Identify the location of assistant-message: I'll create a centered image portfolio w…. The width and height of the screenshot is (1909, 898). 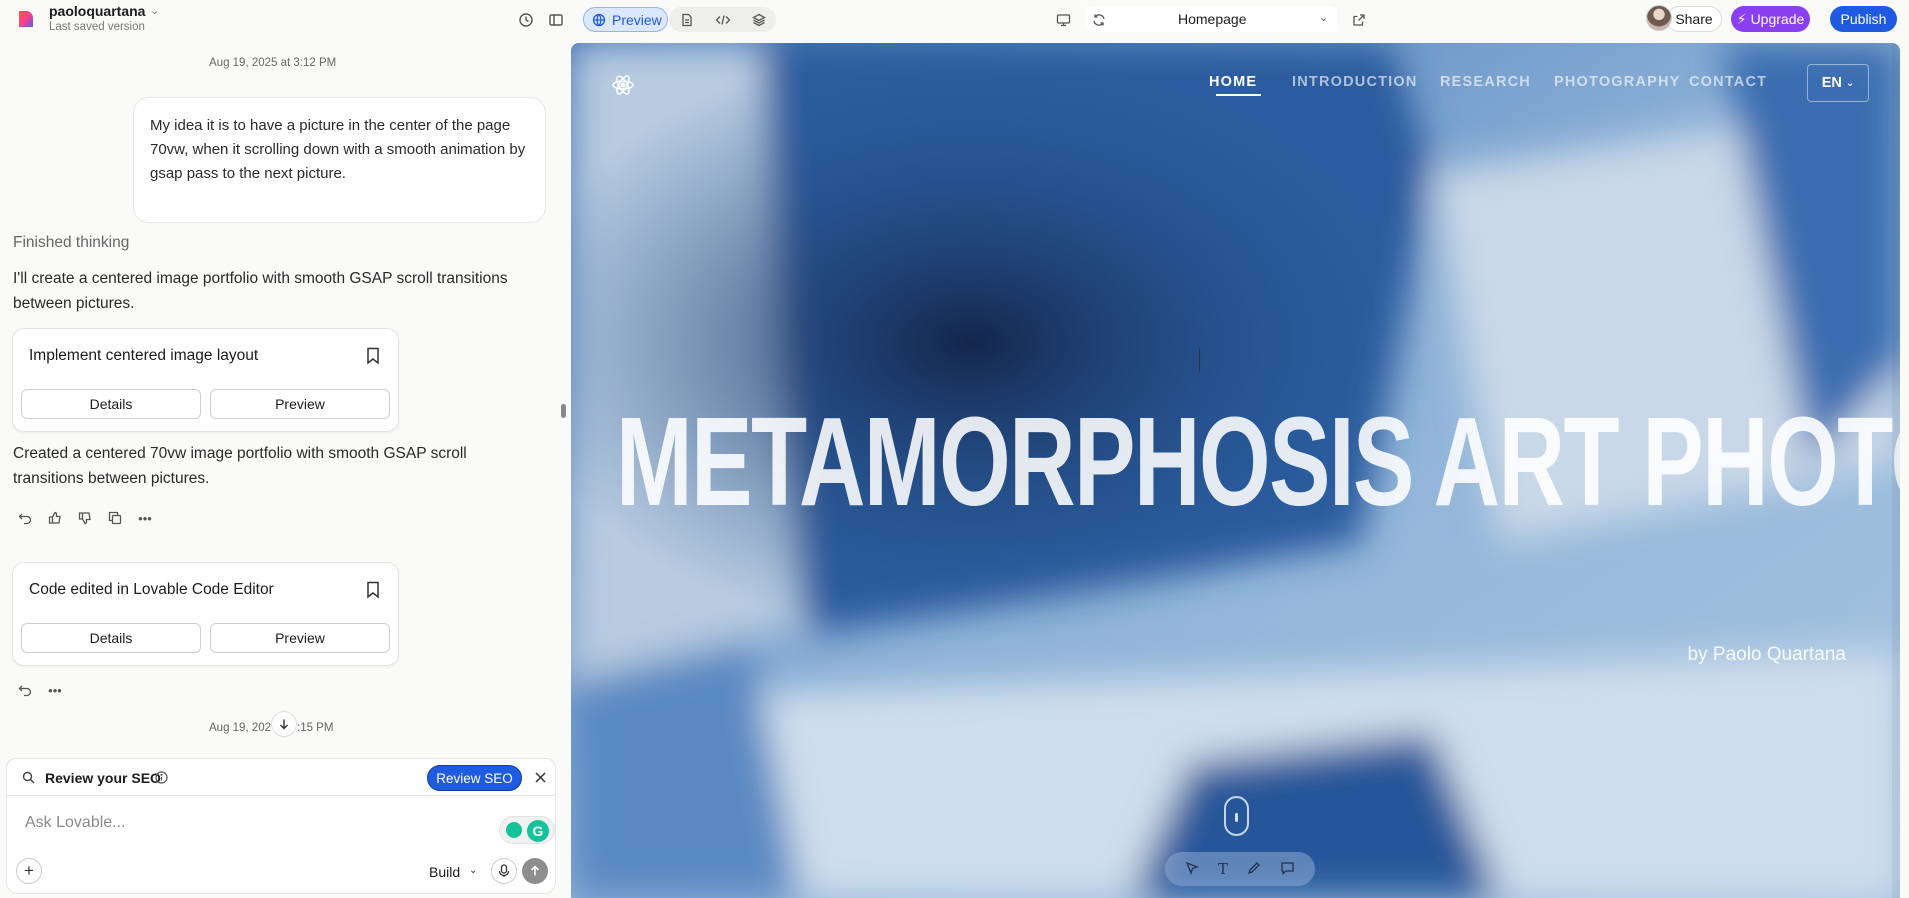
(260, 291).